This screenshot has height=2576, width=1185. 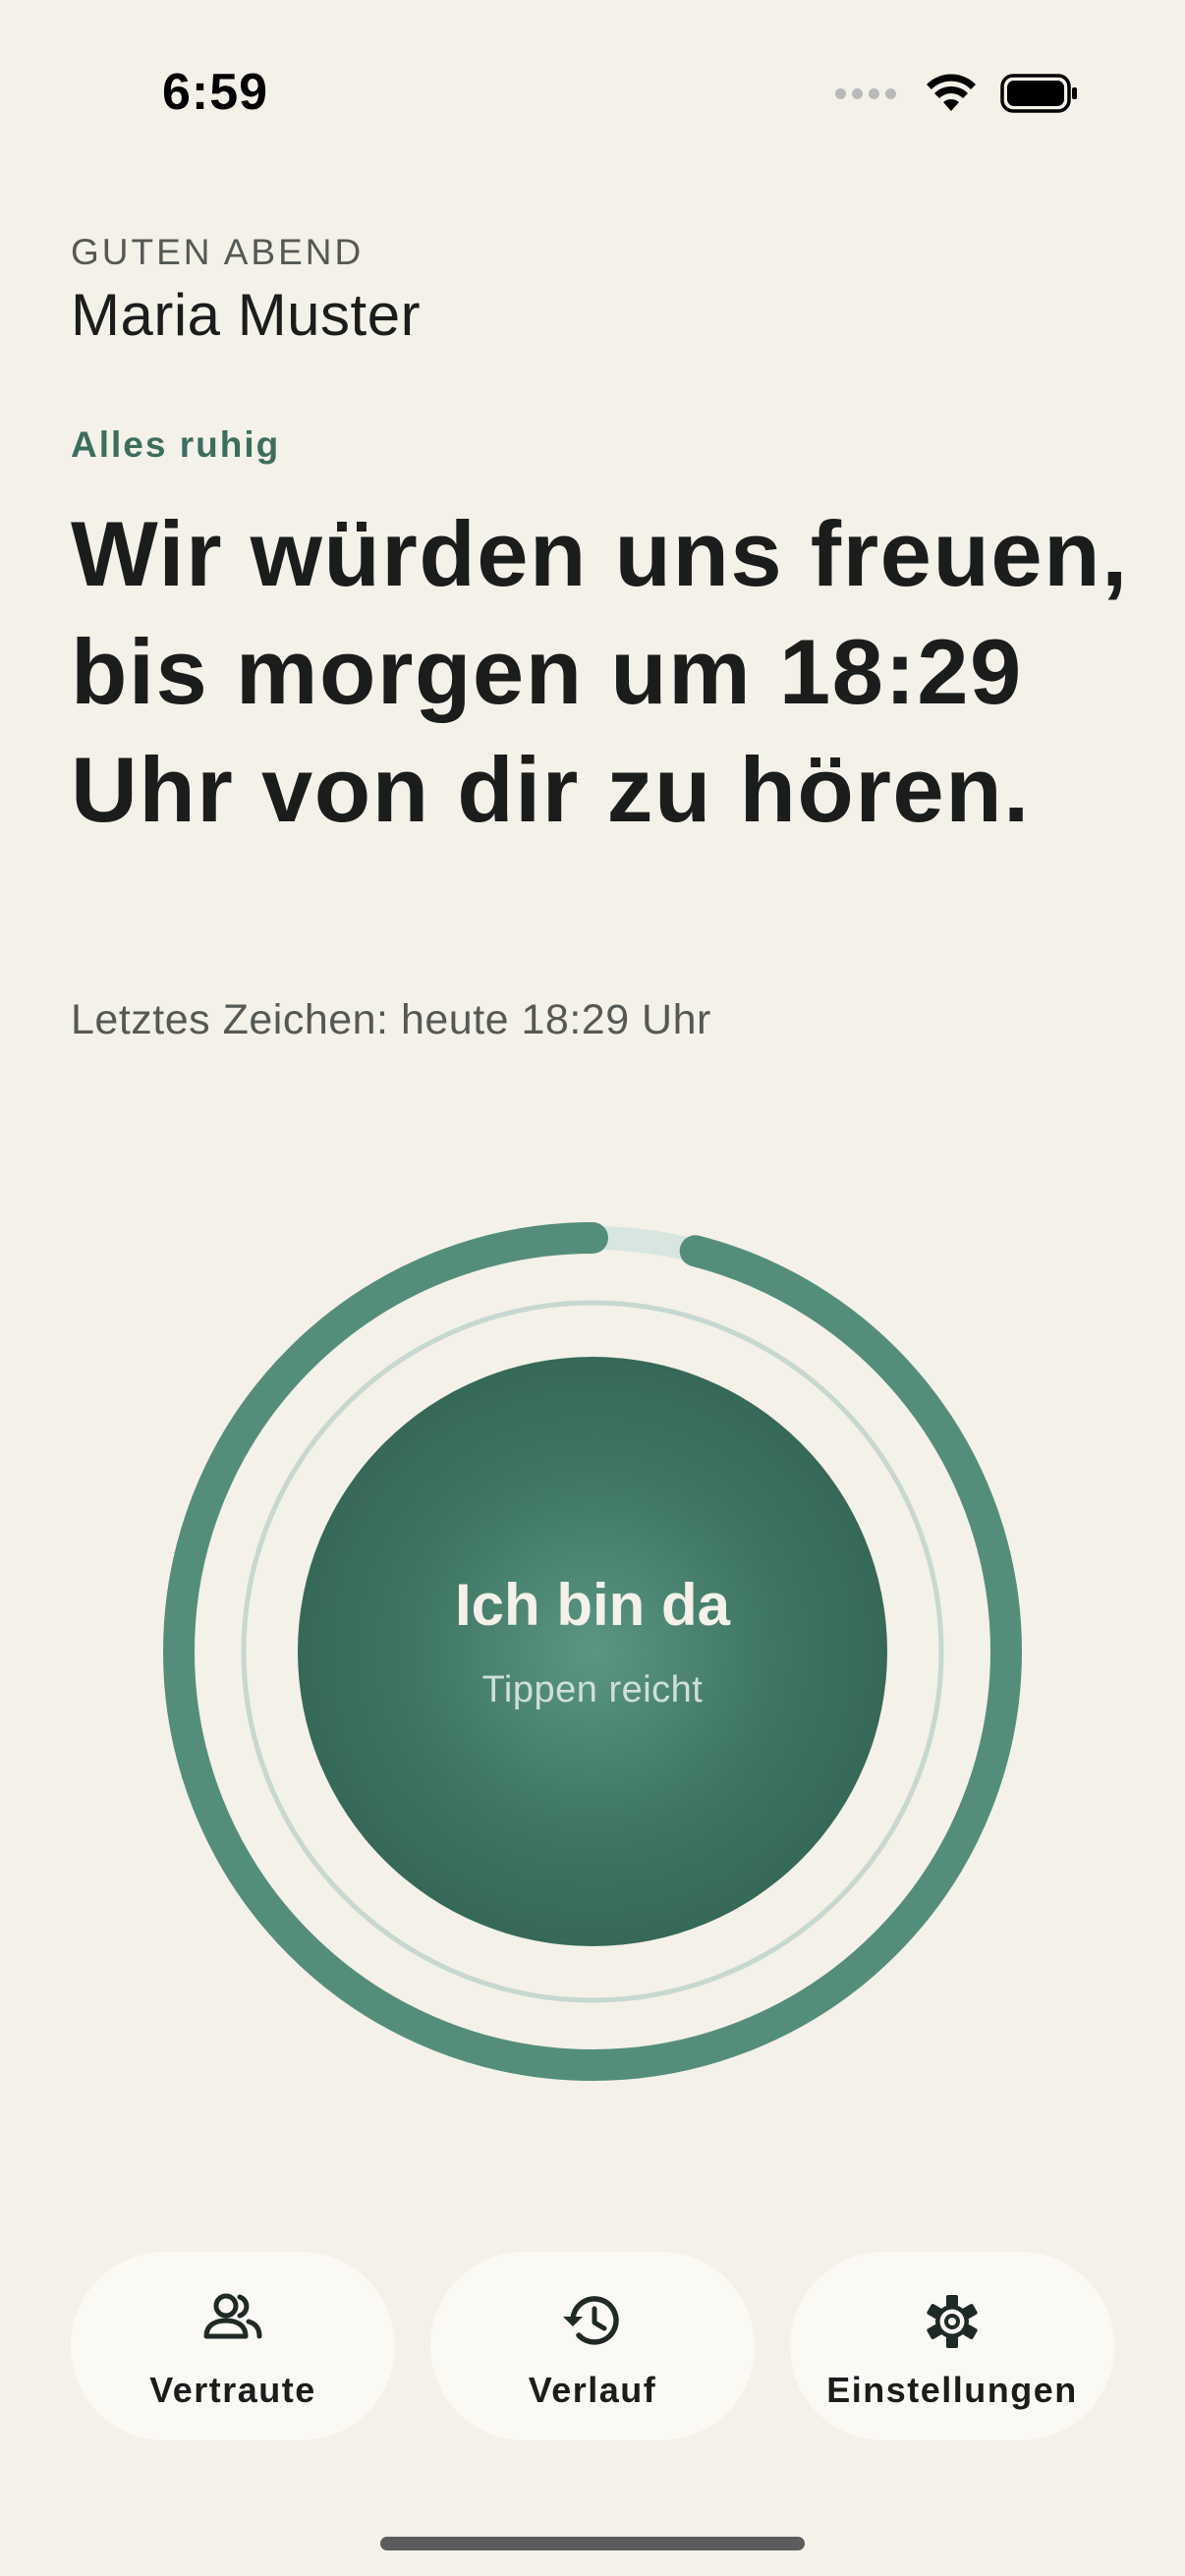 I want to click on status-label: Alles ruhig, so click(x=176, y=444).